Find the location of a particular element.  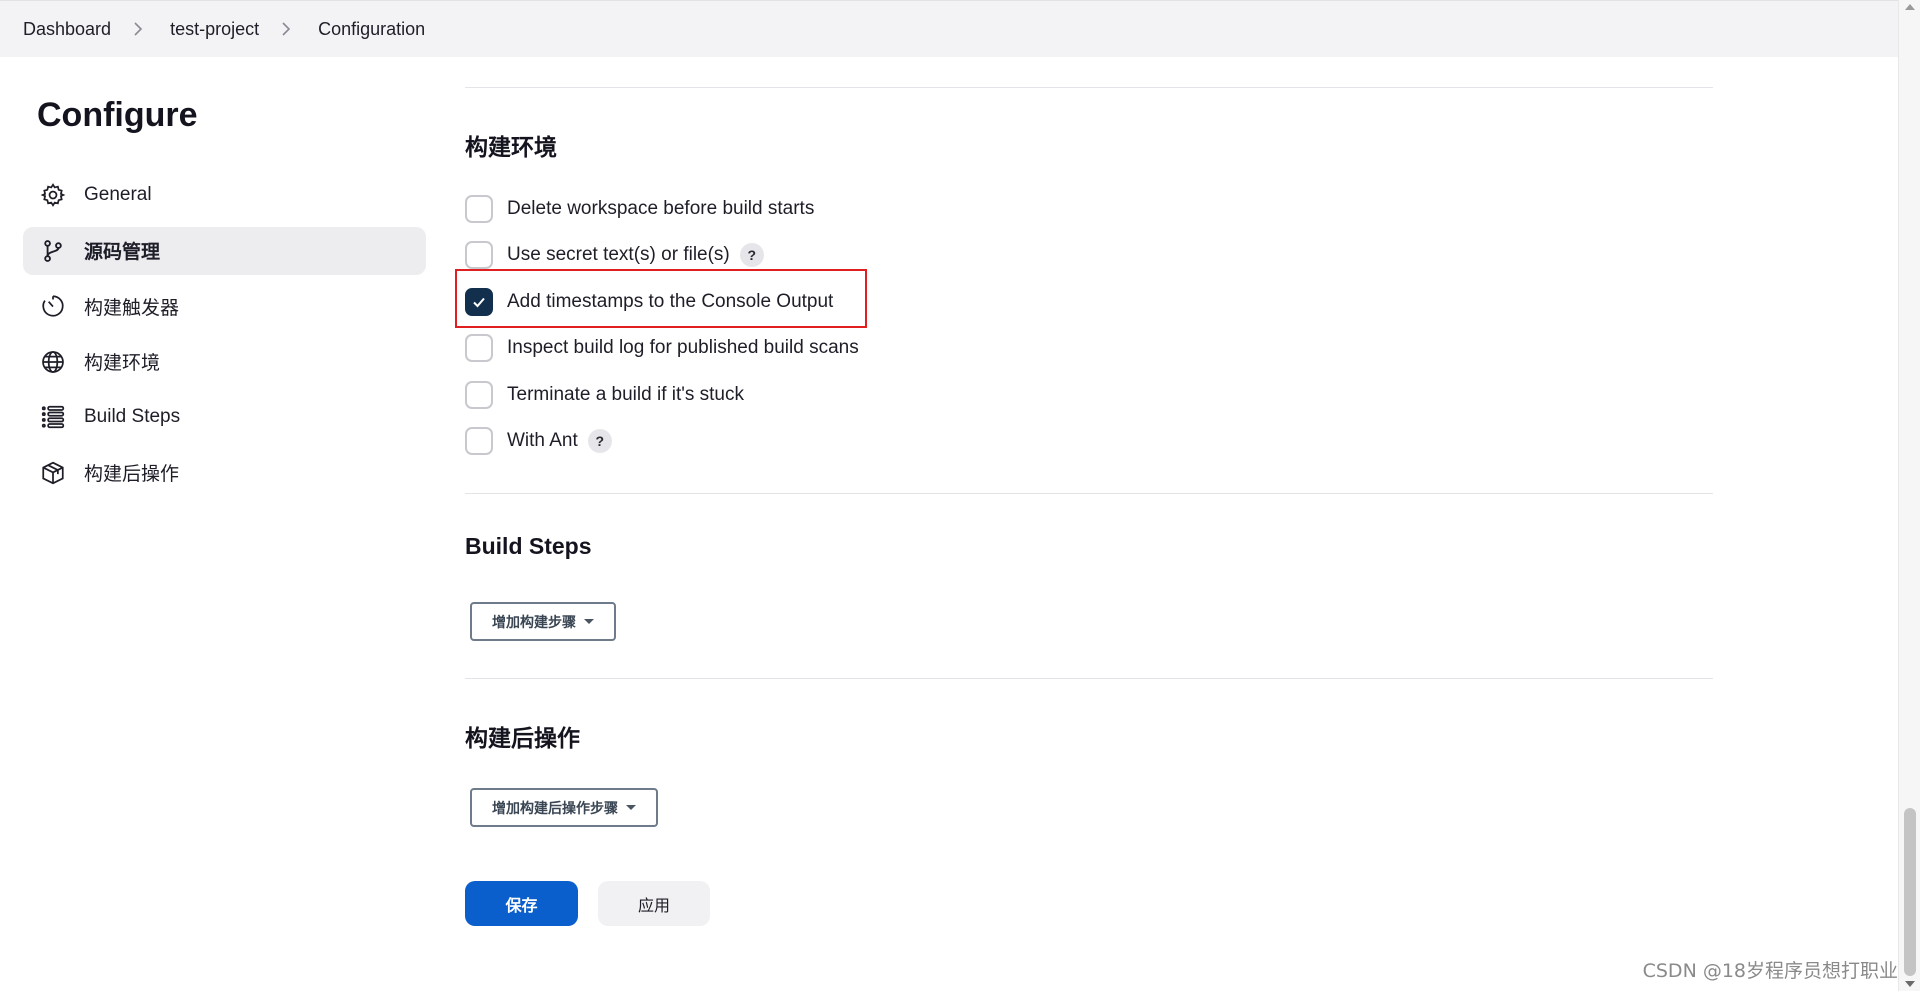

save-button: 保存 is located at coordinates (521, 903).